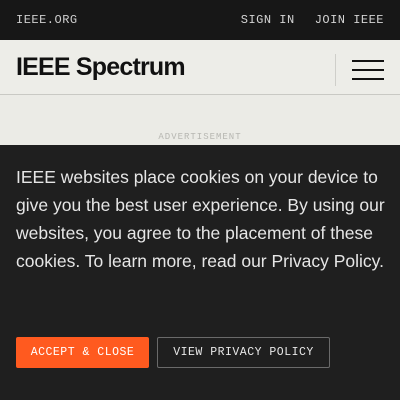 The width and height of the screenshot is (400, 400). Describe the element at coordinates (349, 20) in the screenshot. I see `join-ieee-link: JOIN IEEE` at that location.